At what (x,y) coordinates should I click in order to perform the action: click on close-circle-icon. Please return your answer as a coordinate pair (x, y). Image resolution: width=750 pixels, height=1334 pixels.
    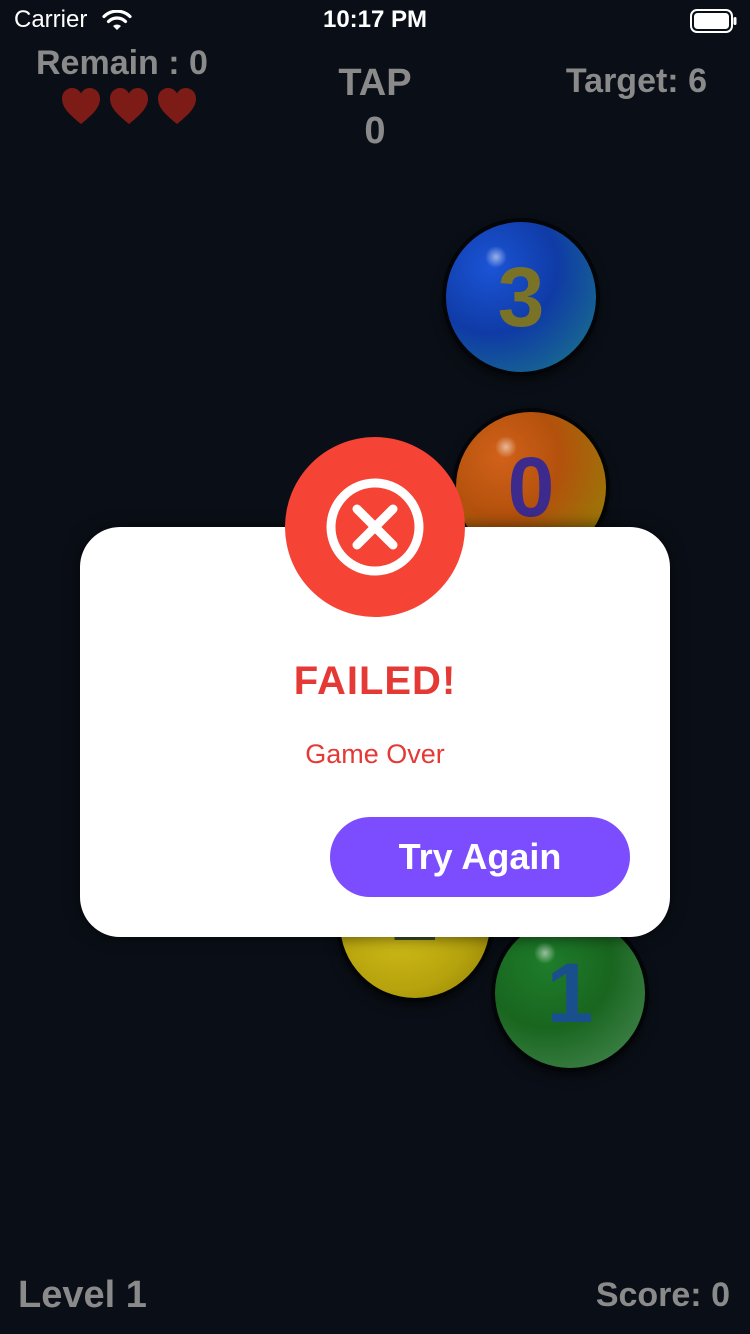
    Looking at the image, I should click on (375, 527).